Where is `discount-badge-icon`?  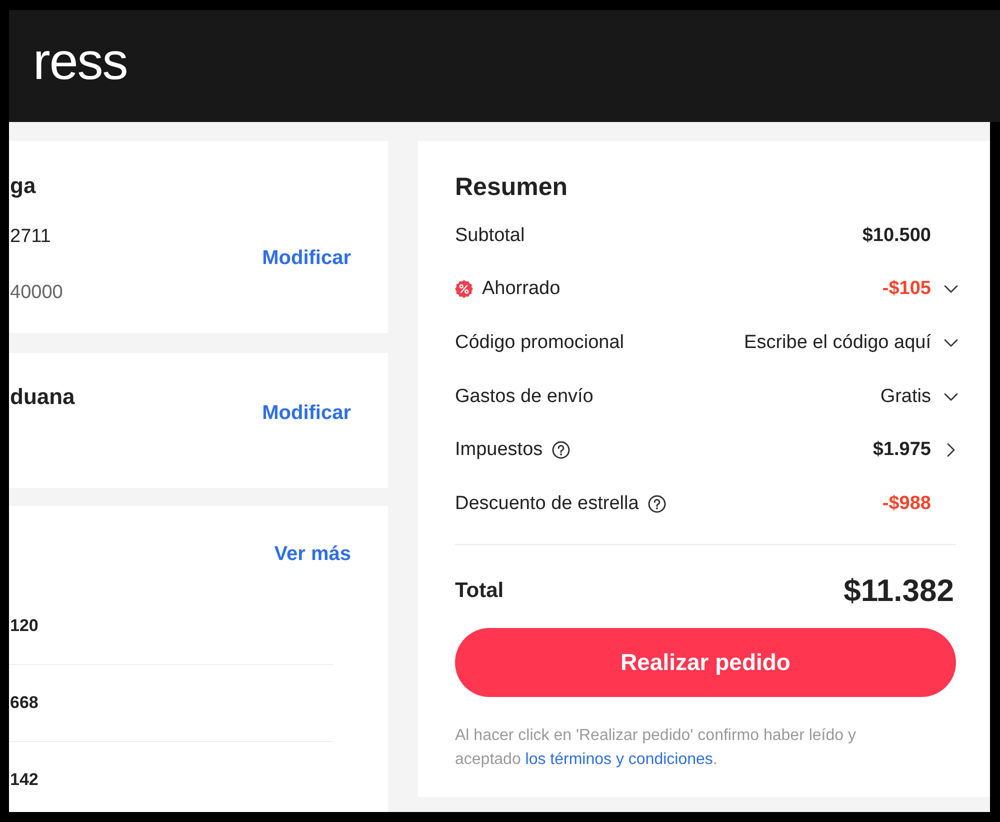 discount-badge-icon is located at coordinates (464, 289).